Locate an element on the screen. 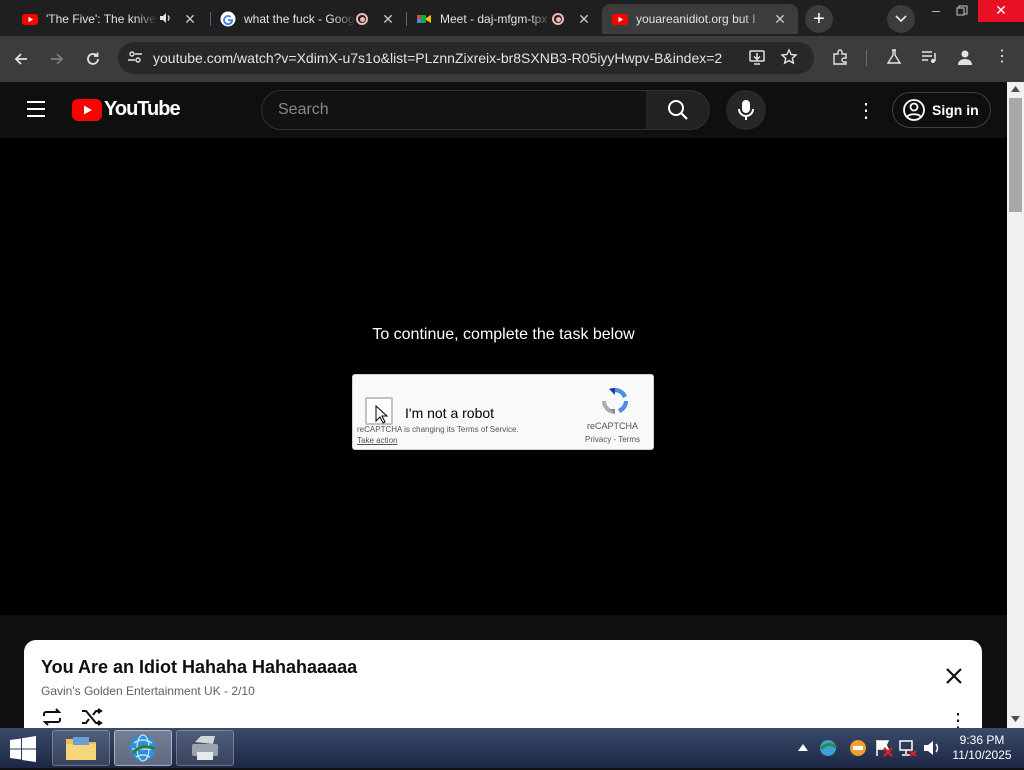  close-playlist-icon is located at coordinates (956, 678).